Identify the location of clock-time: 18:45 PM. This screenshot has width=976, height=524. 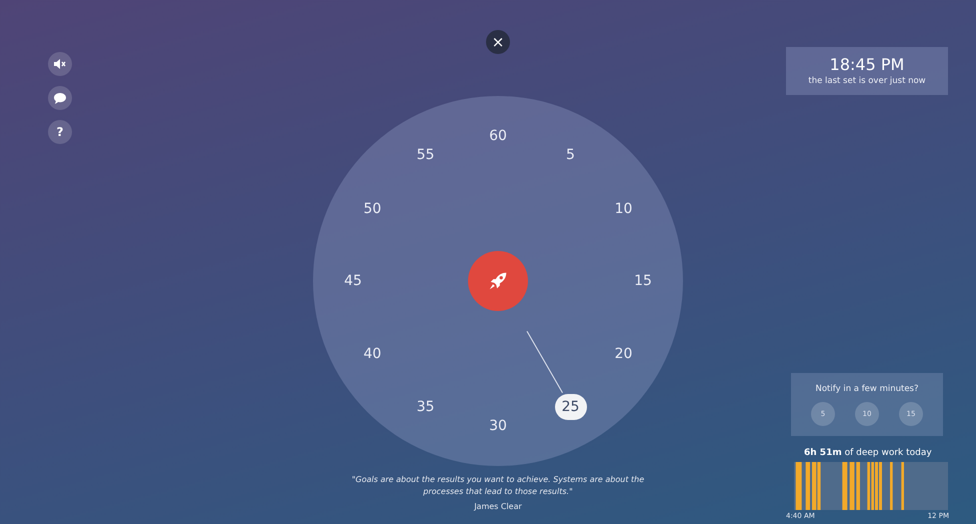
(867, 64).